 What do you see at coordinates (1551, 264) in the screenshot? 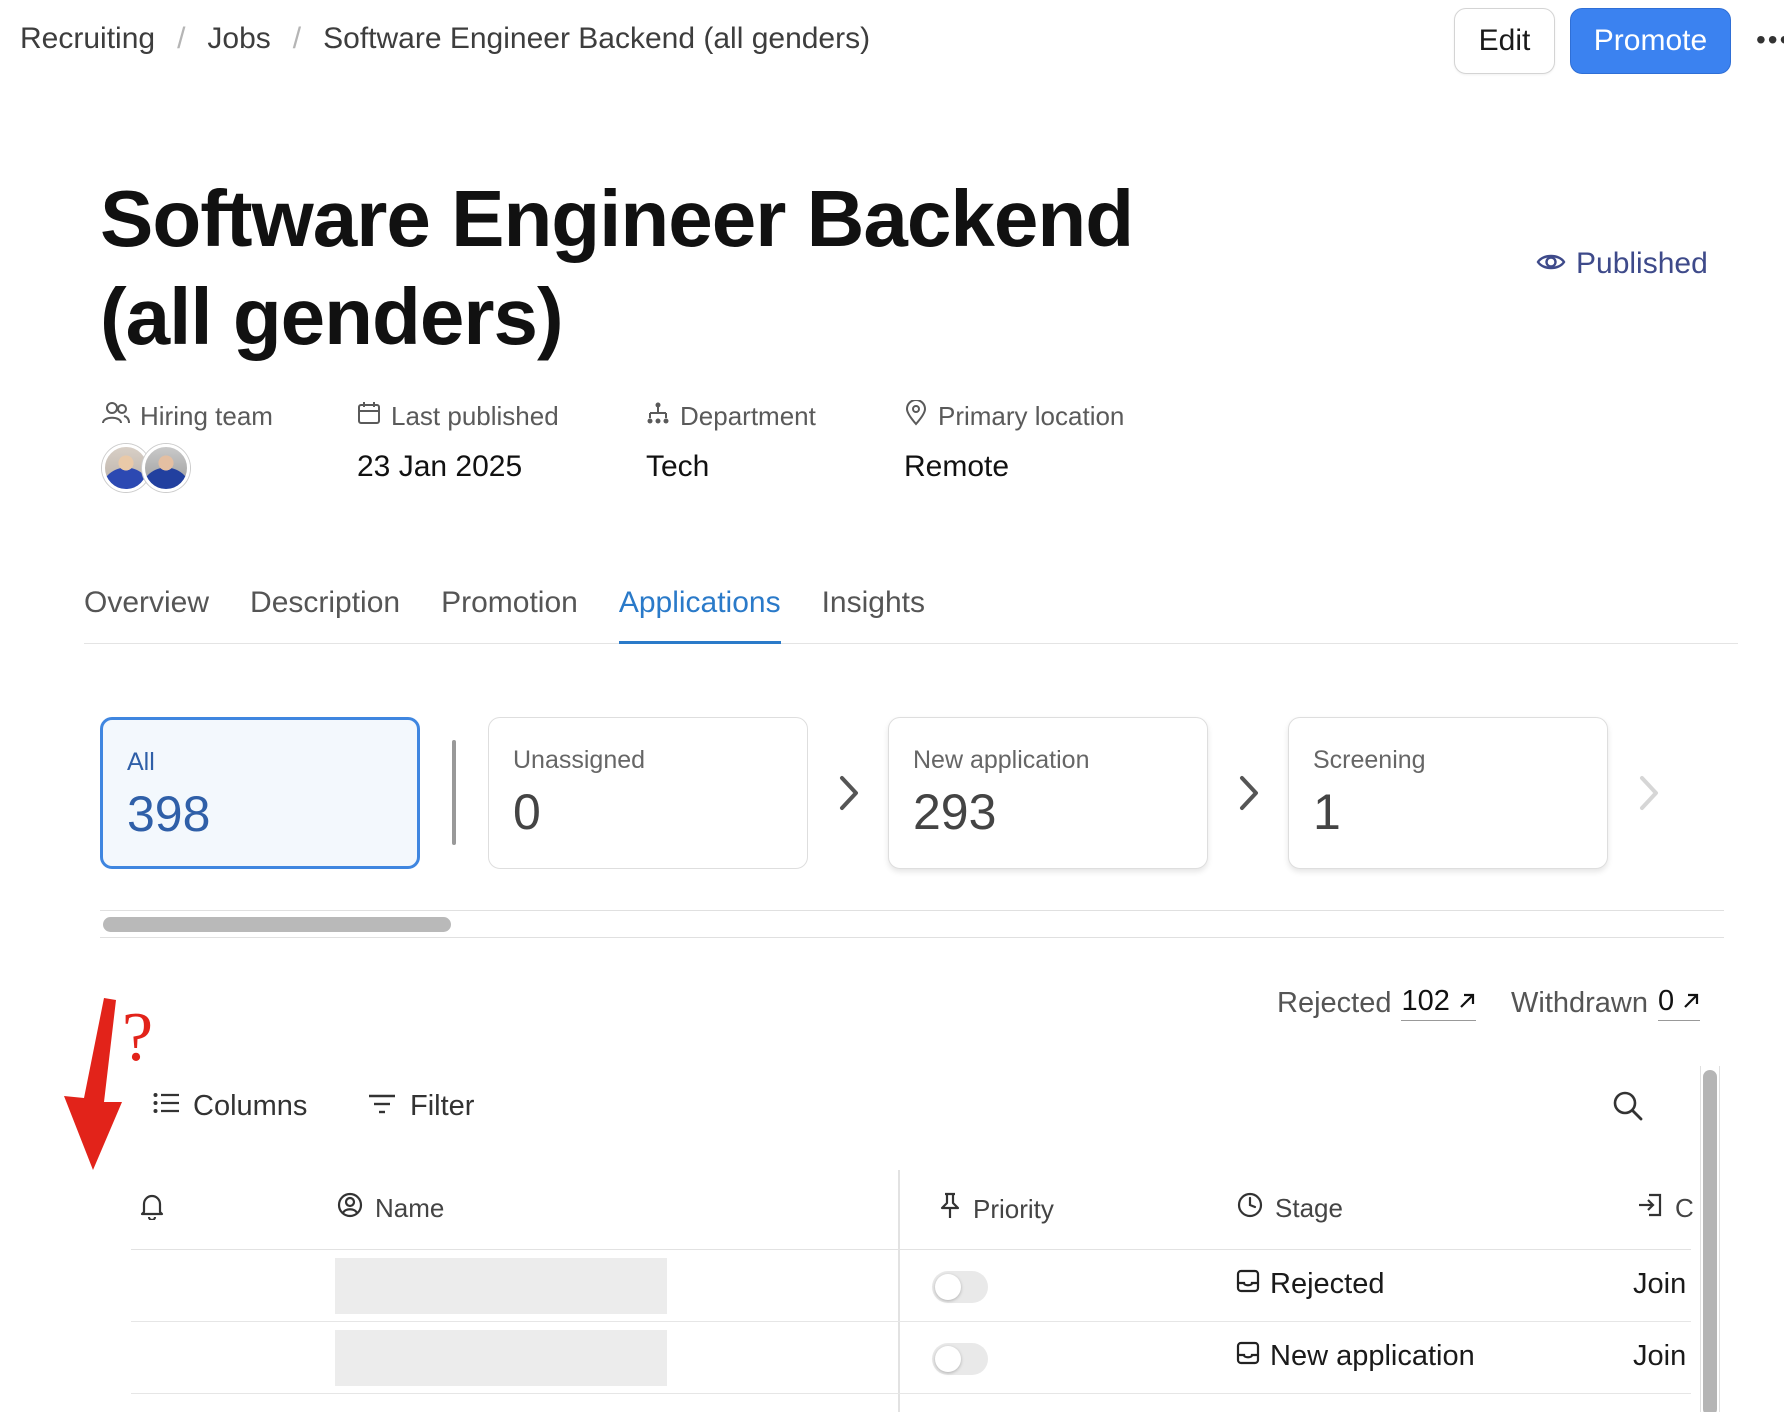
I see `eye-icon` at bounding box center [1551, 264].